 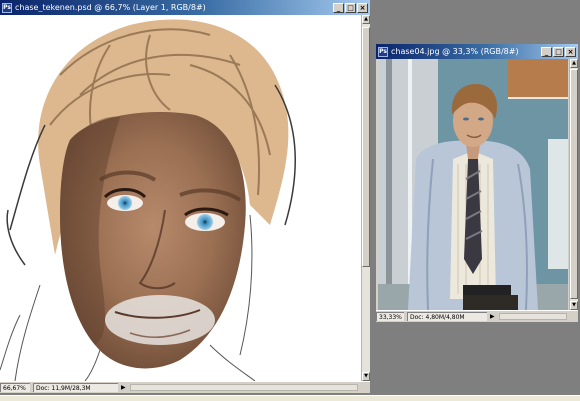 What do you see at coordinates (447, 316) in the screenshot?
I see `doc-size-readout: Doc: 4,80M/4,80M` at bounding box center [447, 316].